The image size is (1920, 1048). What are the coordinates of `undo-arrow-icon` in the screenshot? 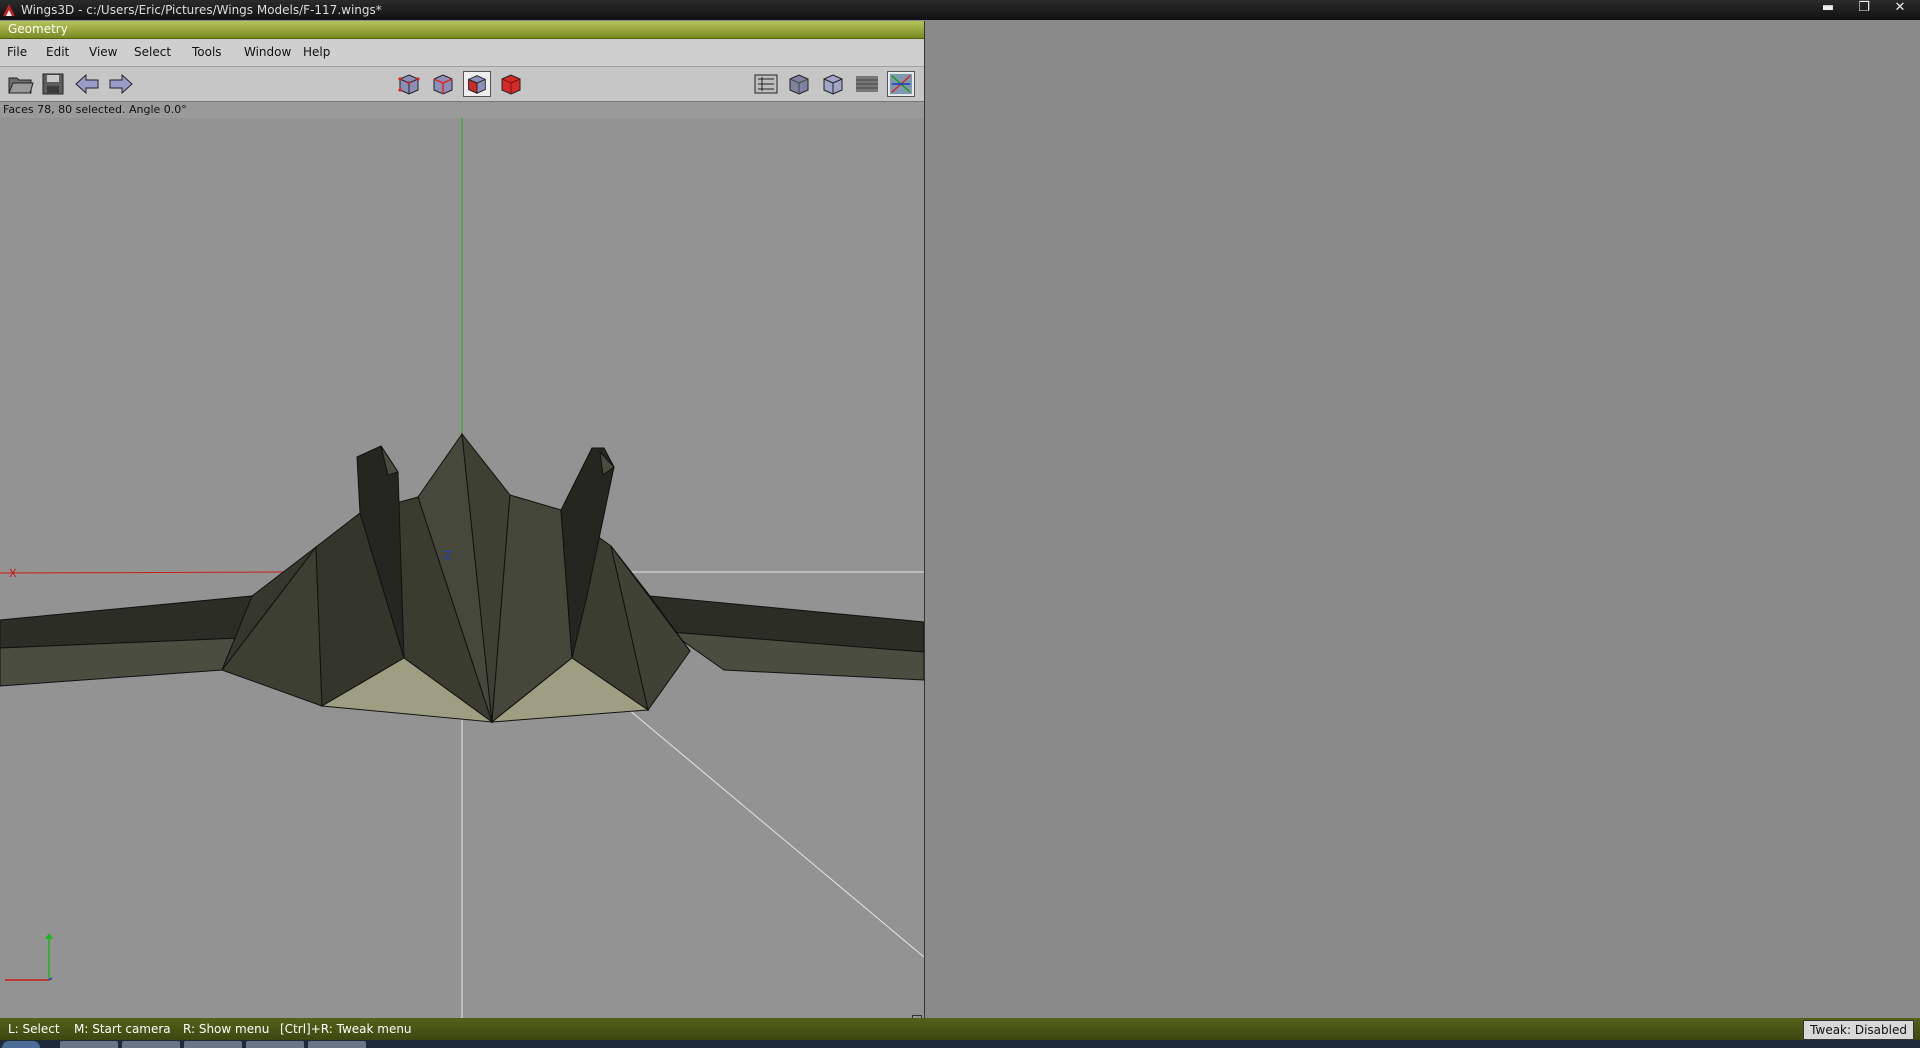 It's located at (87, 84).